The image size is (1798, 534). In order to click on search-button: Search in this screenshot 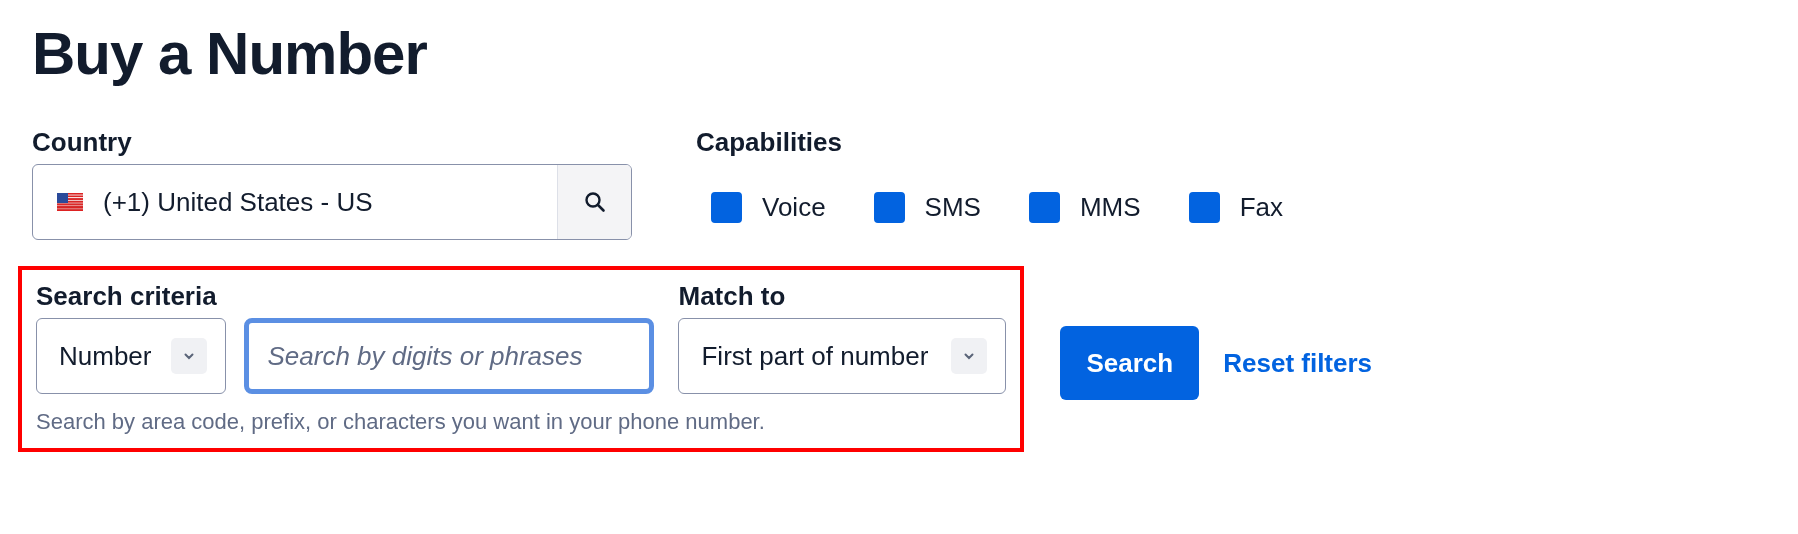, I will do `click(1130, 363)`.